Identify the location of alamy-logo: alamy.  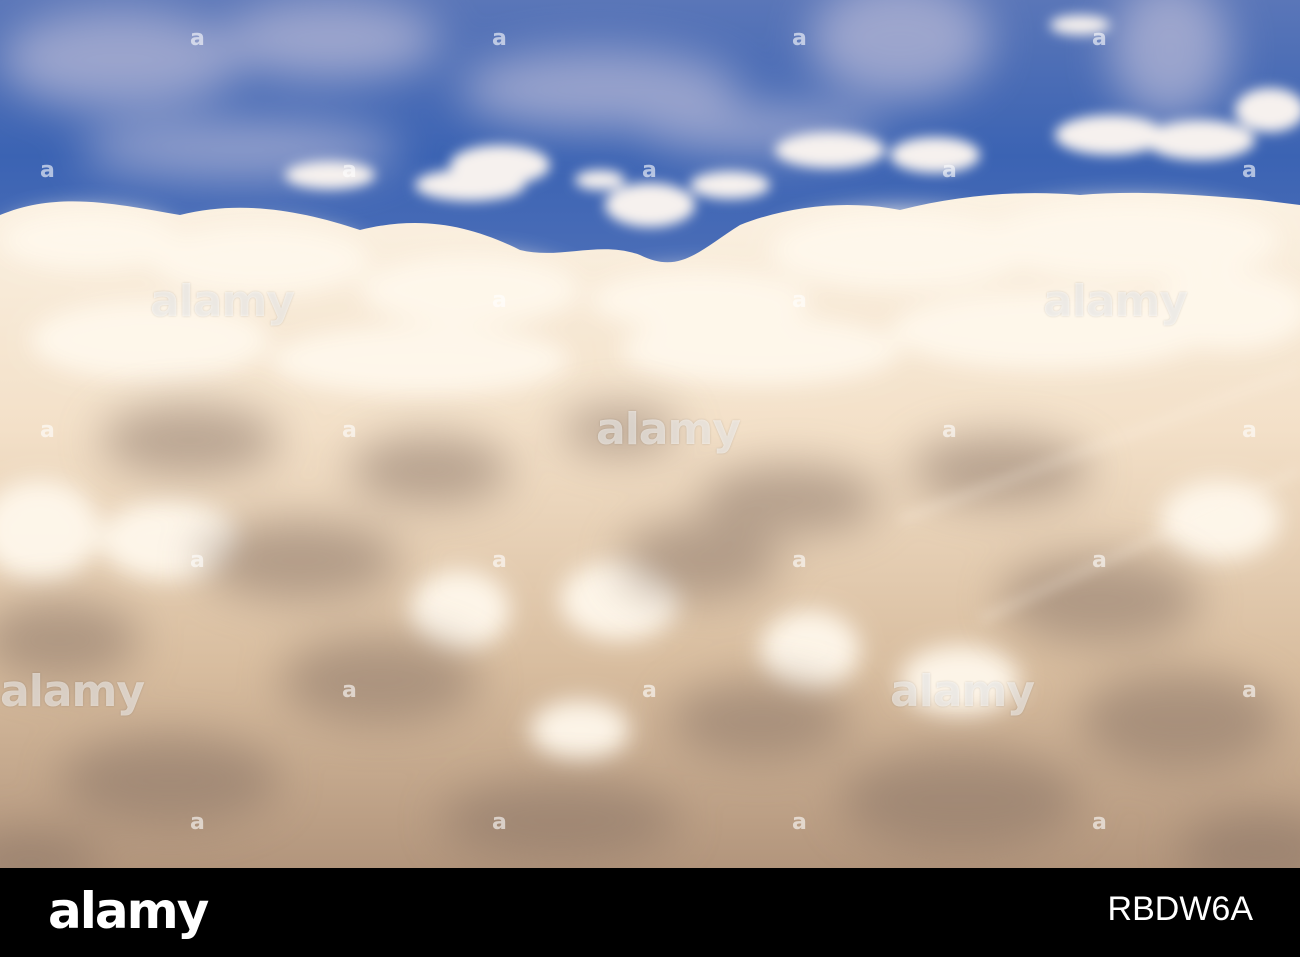
(128, 911).